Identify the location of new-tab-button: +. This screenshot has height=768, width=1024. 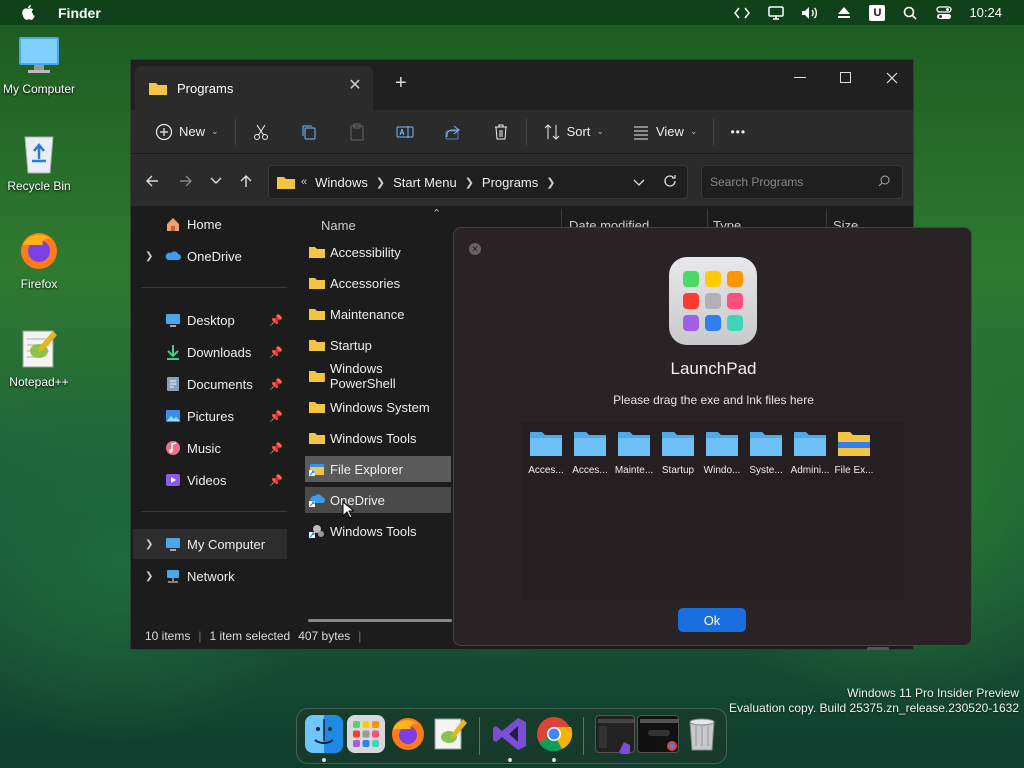
(401, 83).